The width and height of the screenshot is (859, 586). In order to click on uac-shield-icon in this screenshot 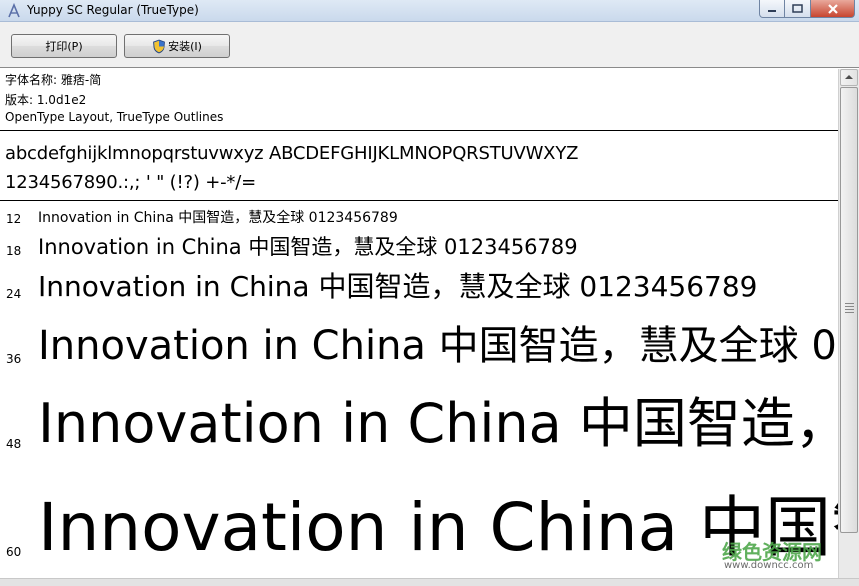, I will do `click(159, 46)`.